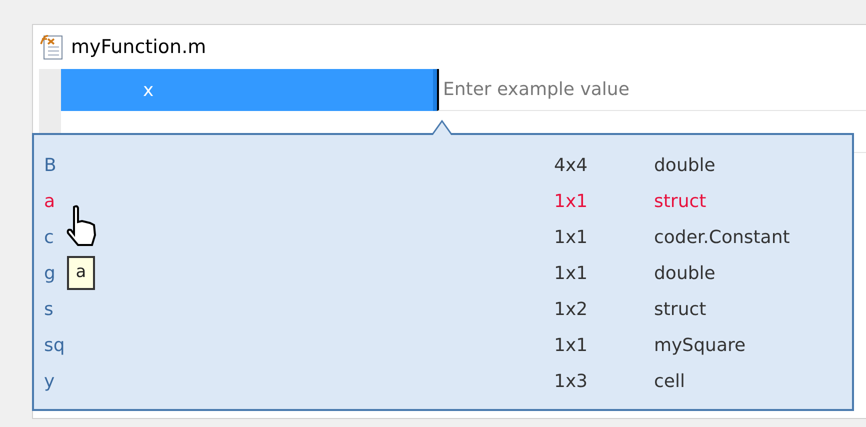 This screenshot has width=866, height=427. Describe the element at coordinates (49, 237) in the screenshot. I see `variable-name: c` at that location.